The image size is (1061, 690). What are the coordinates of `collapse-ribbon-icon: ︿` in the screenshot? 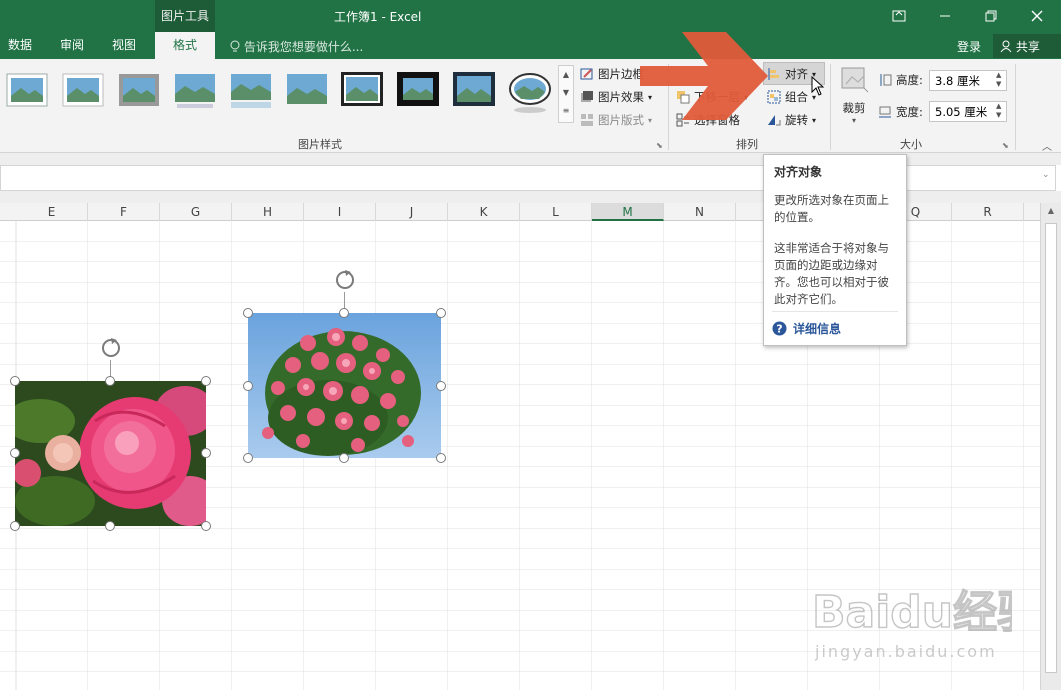 It's located at (1047, 145).